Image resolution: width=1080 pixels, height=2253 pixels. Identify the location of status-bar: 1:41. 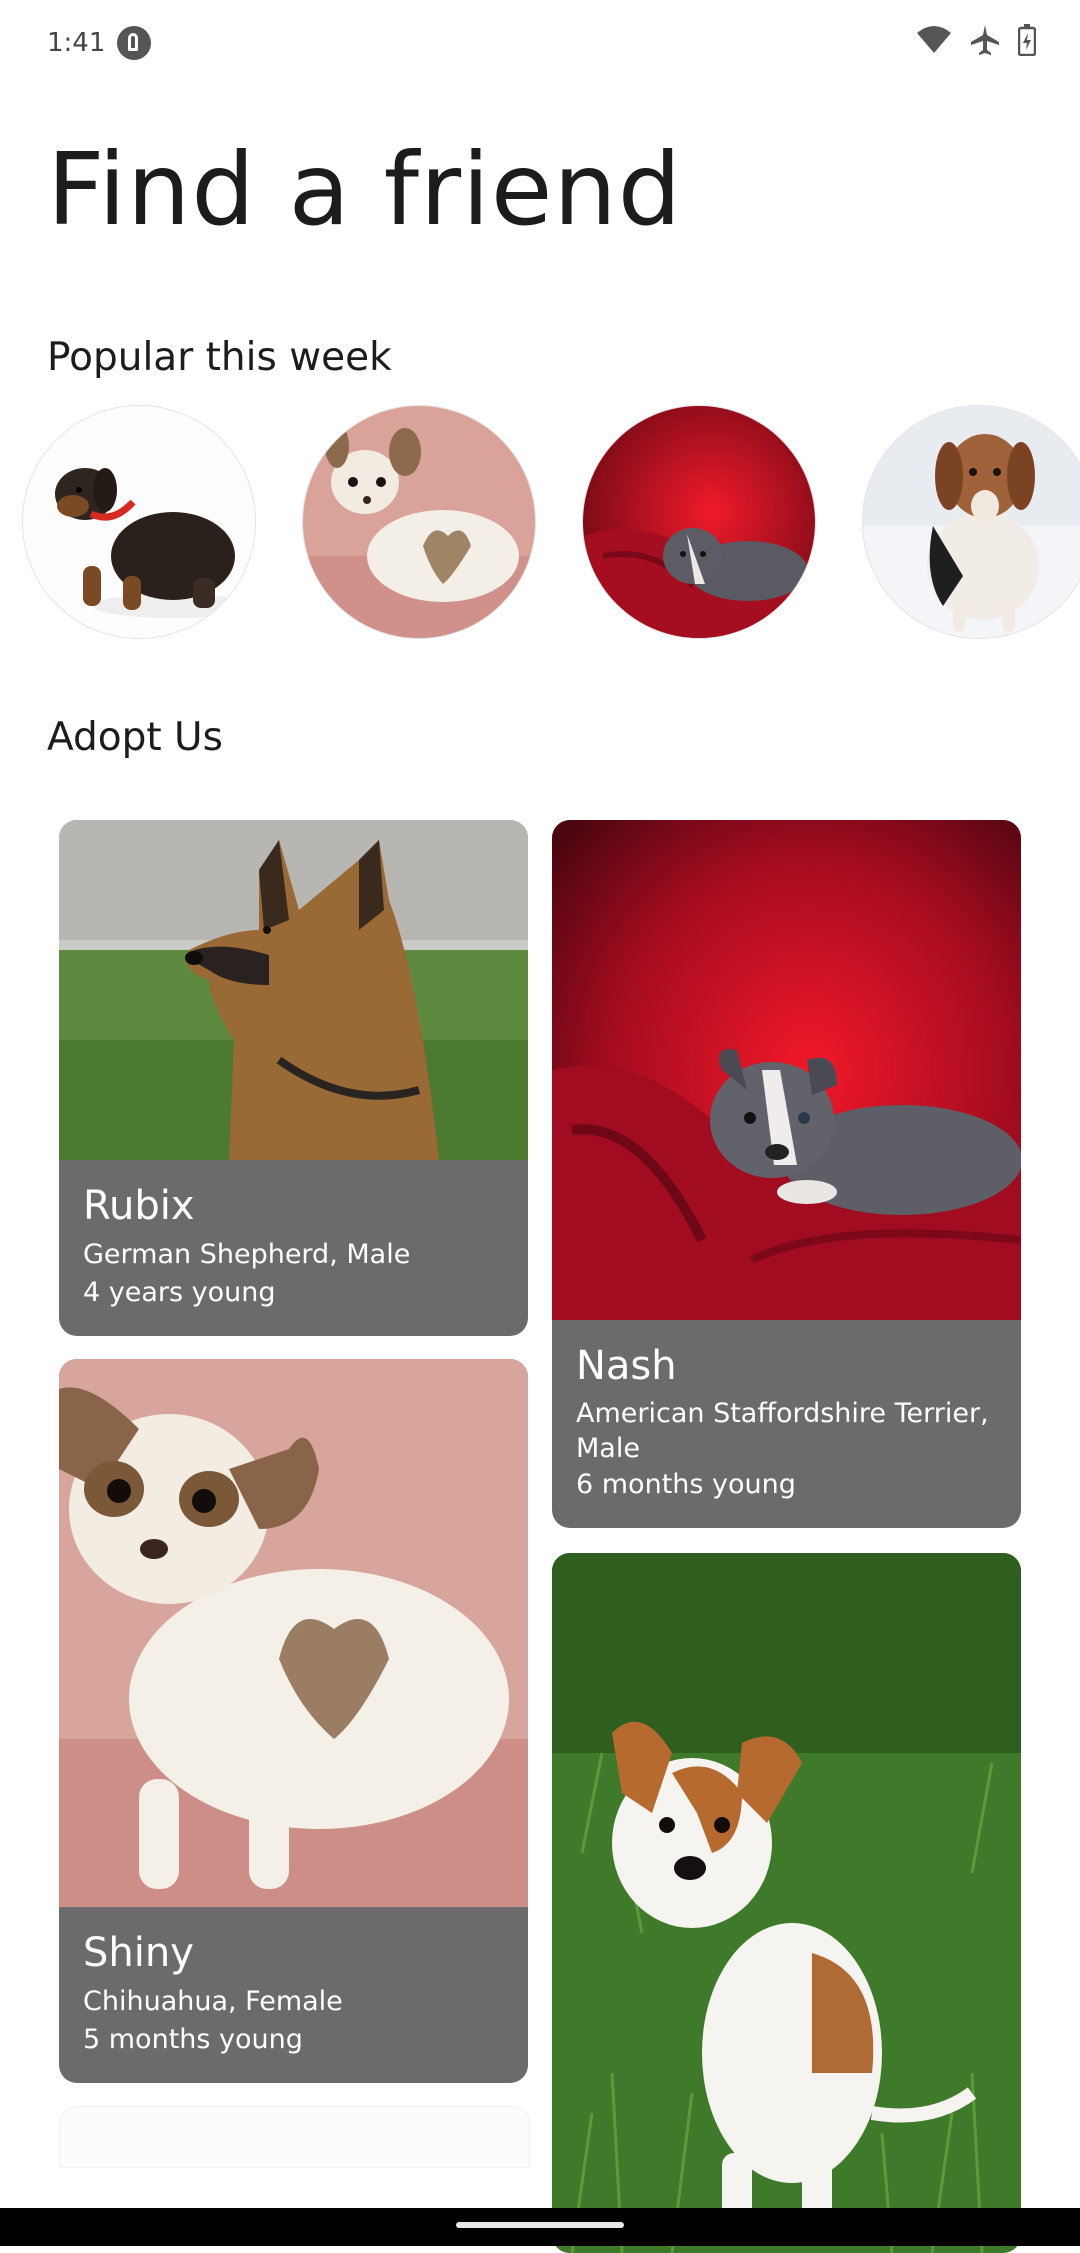
(540, 44).